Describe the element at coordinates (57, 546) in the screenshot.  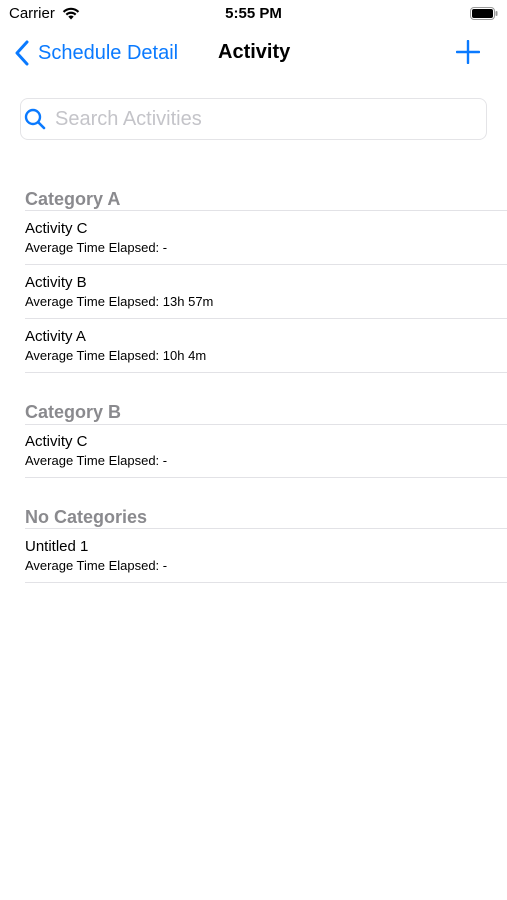
I see `activity-title: Untitled 1` at that location.